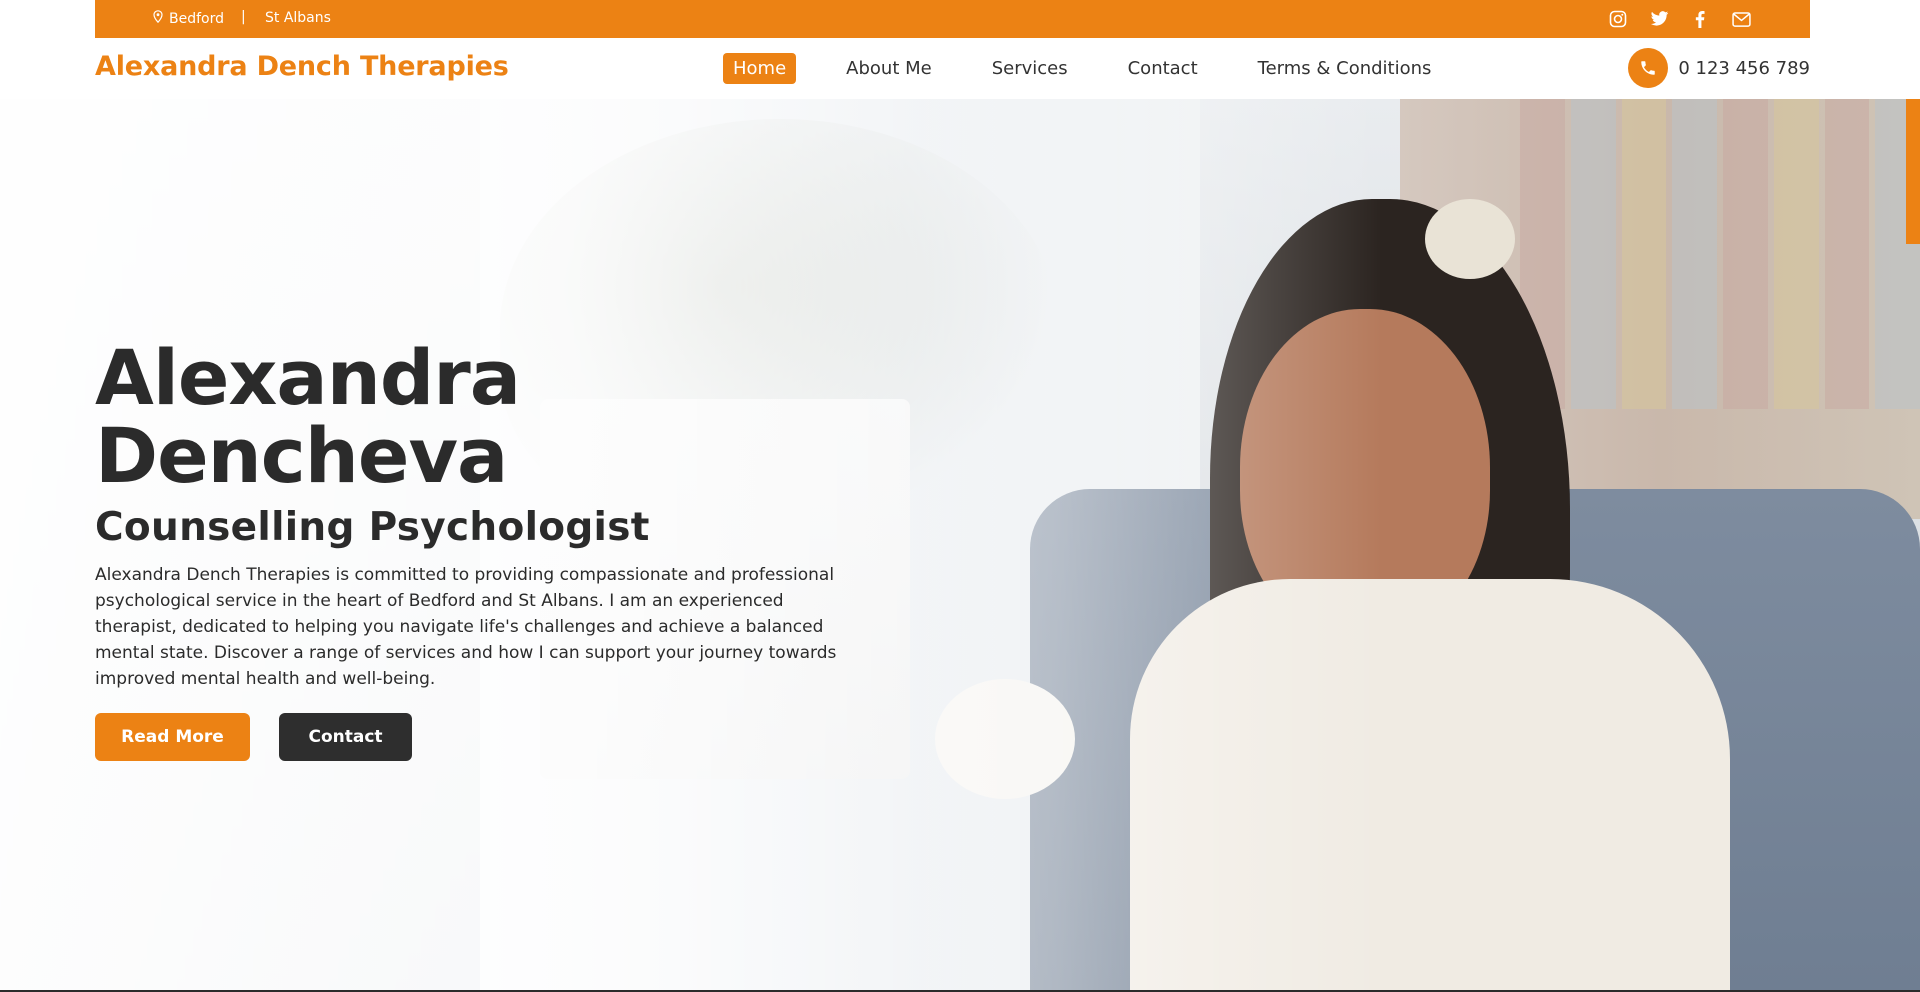 The width and height of the screenshot is (1920, 992). I want to click on location-label: St Albans, so click(298, 18).